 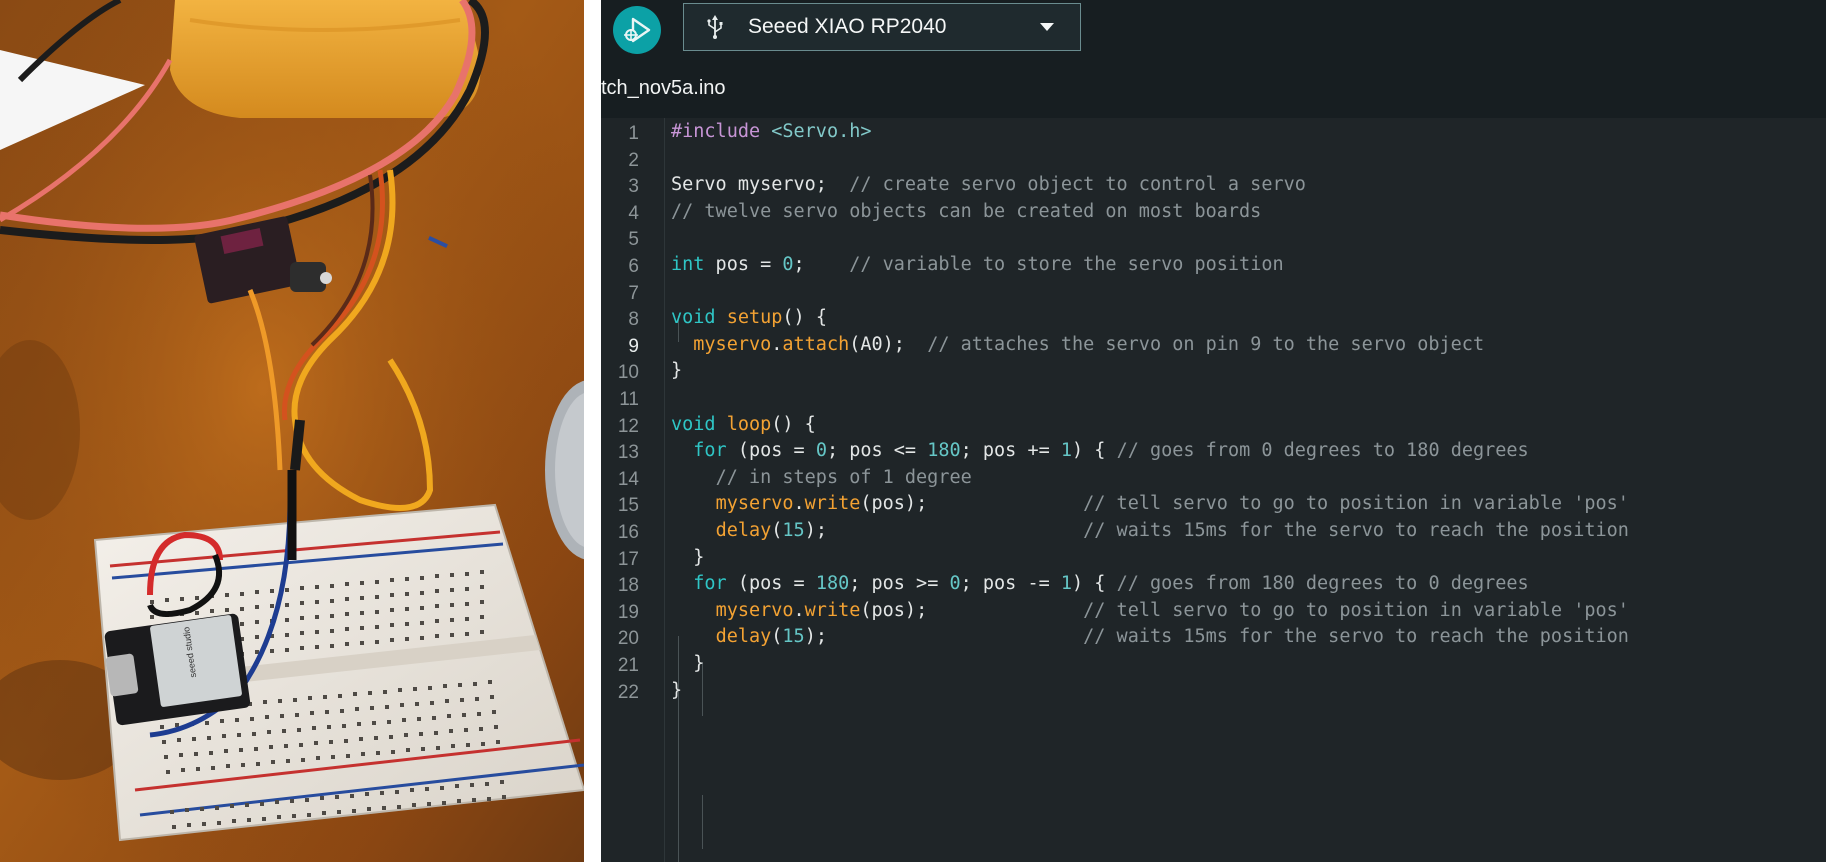 What do you see at coordinates (628, 586) in the screenshot?
I see `line-number: 18` at bounding box center [628, 586].